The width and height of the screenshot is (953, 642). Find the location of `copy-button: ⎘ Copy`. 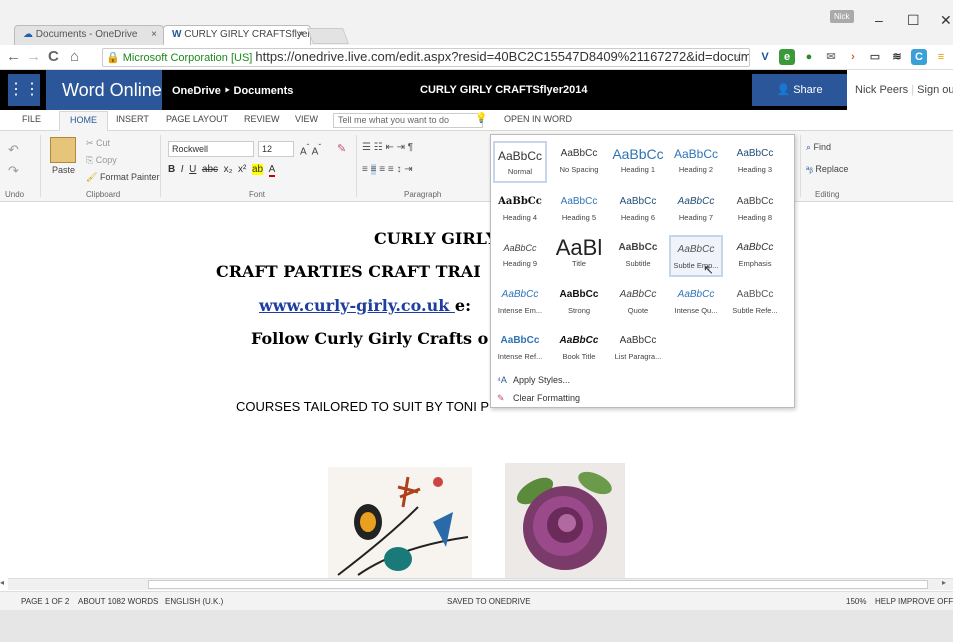

copy-button: ⎘ Copy is located at coordinates (101, 160).